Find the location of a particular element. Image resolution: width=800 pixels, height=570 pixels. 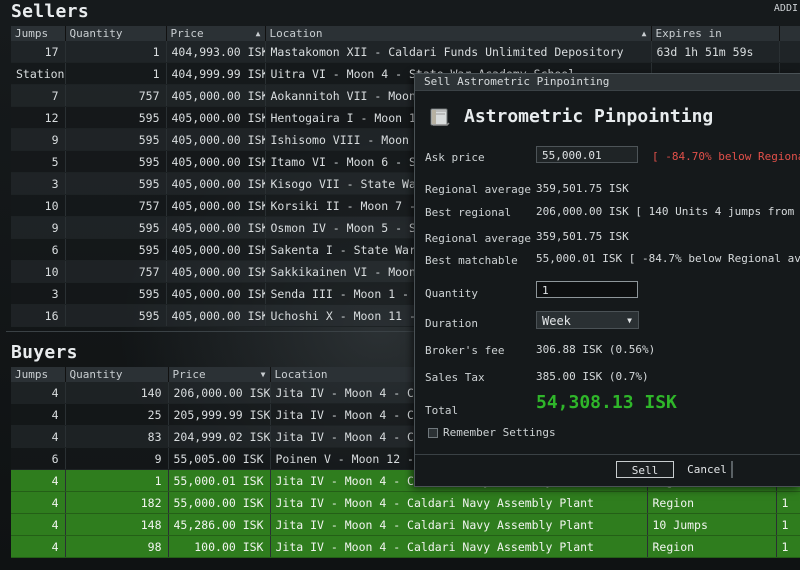

cell-jumps: 7 is located at coordinates (38, 95).